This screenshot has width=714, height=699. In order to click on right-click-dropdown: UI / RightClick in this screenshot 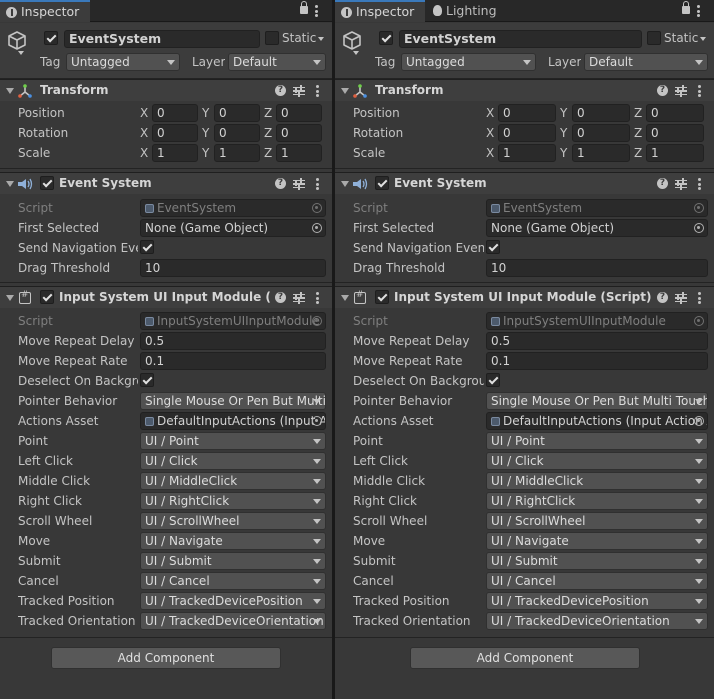, I will do `click(233, 501)`.